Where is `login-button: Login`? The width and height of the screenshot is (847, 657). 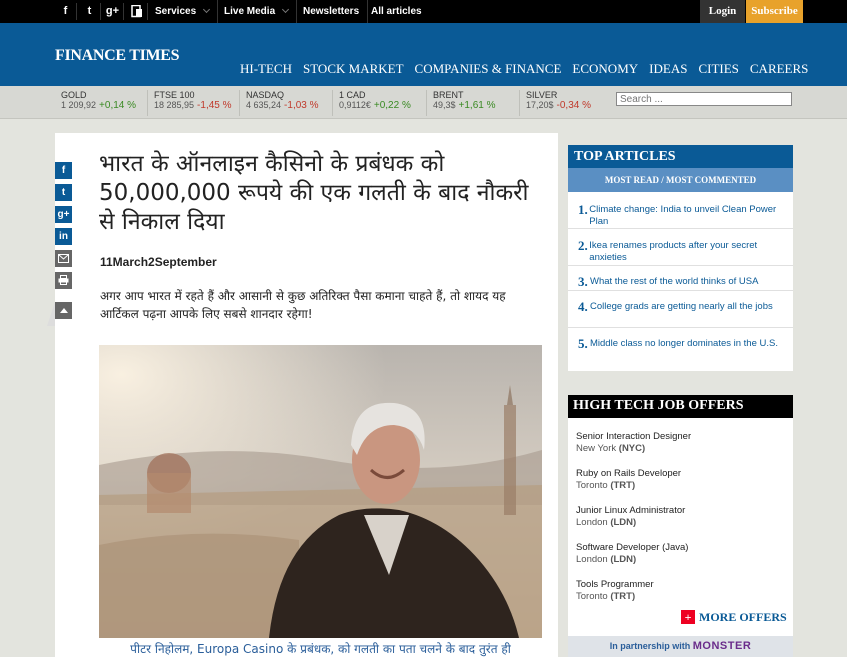
login-button: Login is located at coordinates (722, 11).